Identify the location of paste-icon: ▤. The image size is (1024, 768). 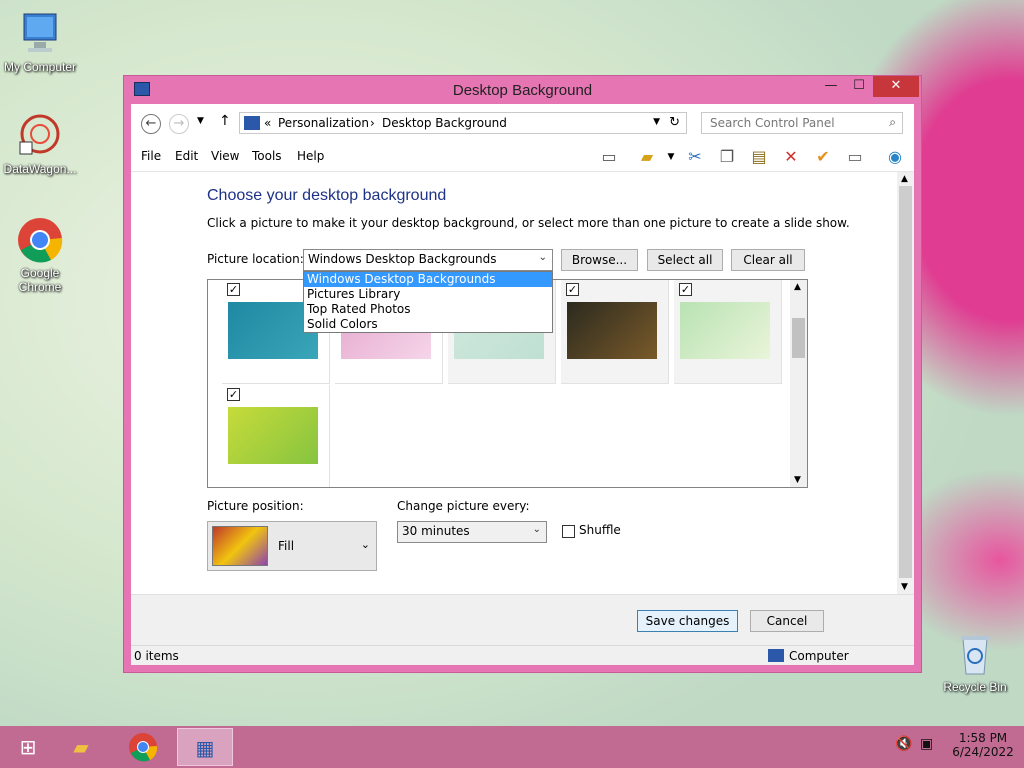
(759, 157).